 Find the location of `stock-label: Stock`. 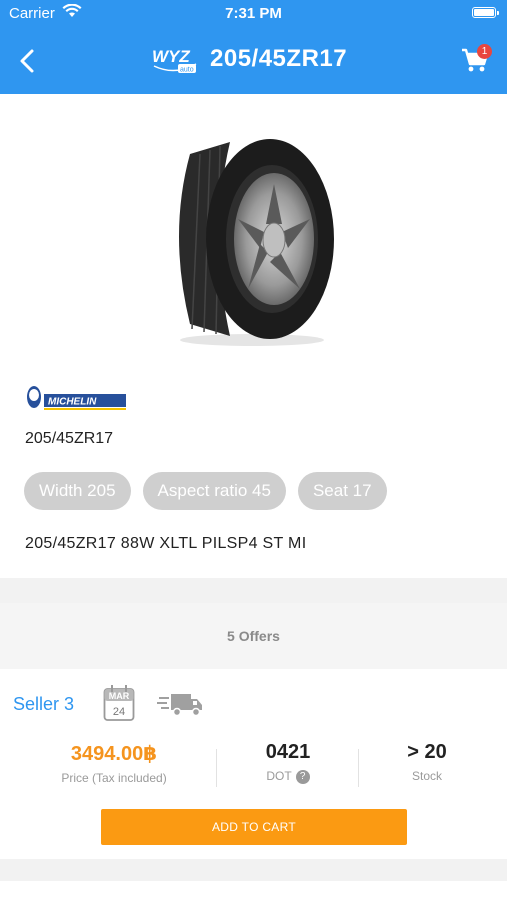

stock-label: Stock is located at coordinates (426, 776).